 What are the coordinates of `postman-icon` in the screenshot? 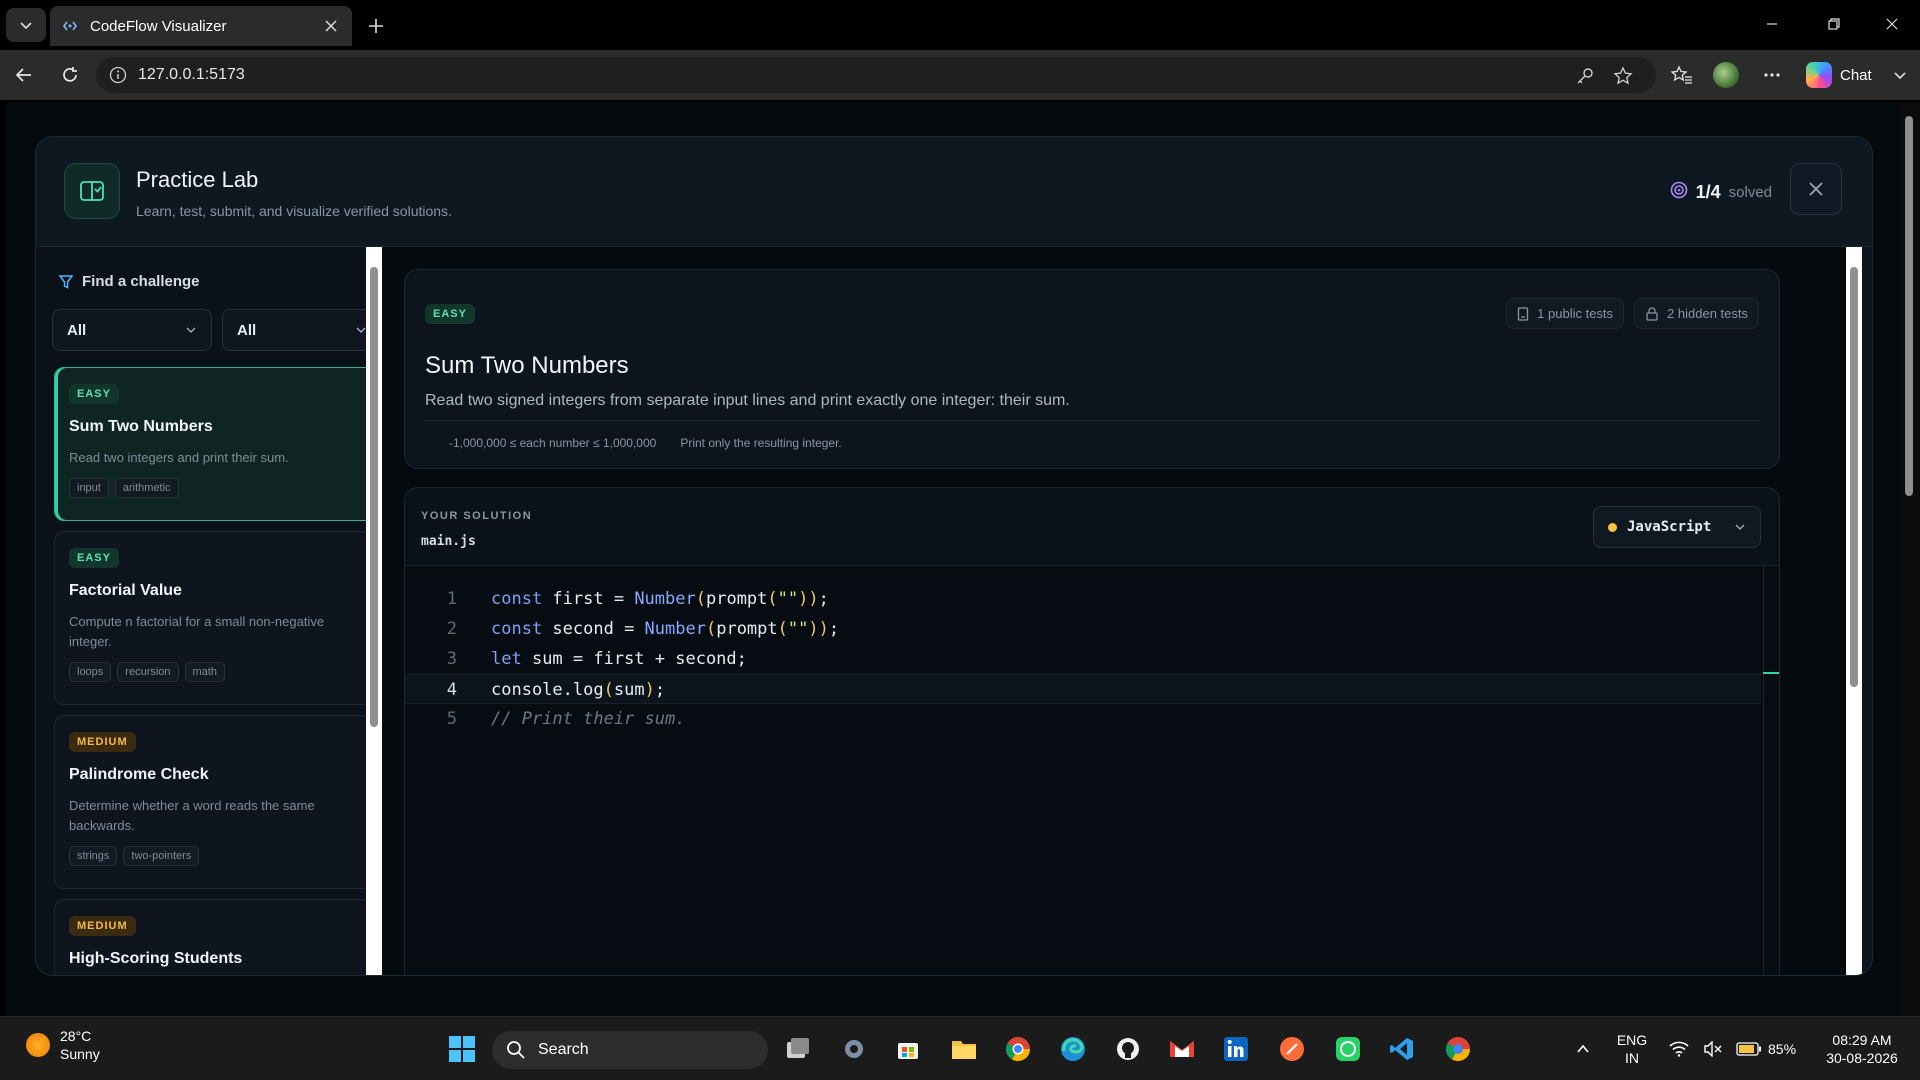 It's located at (1292, 1049).